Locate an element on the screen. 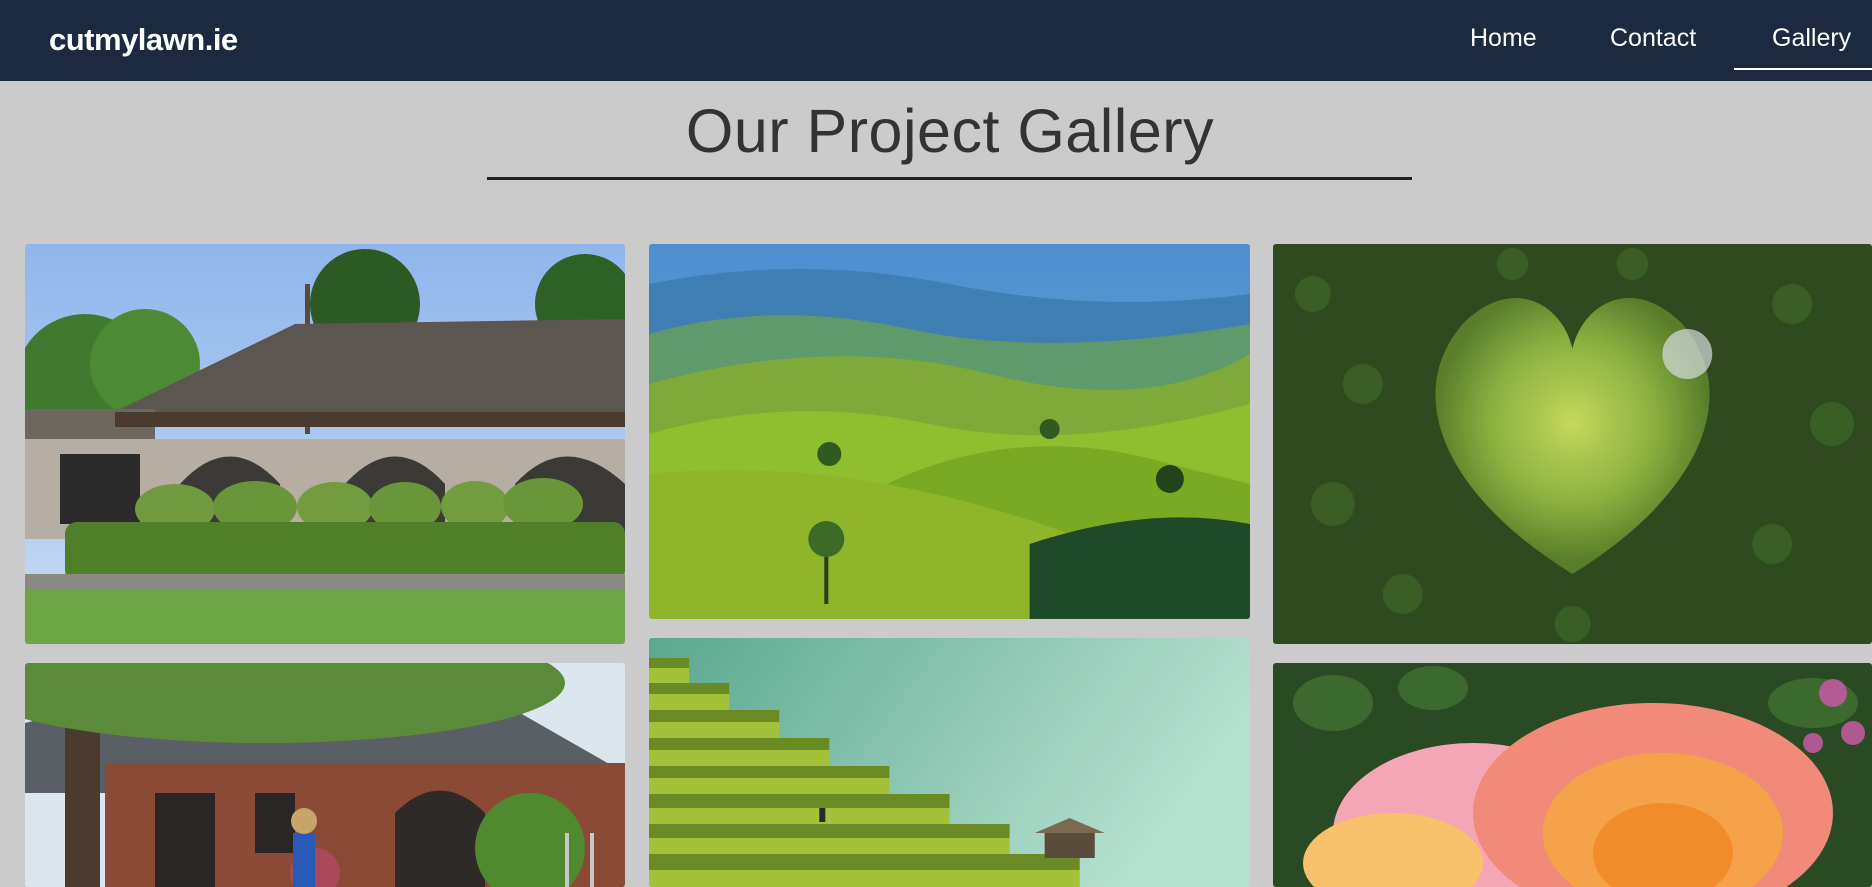 The height and width of the screenshot is (887, 1872). title-divider is located at coordinates (949, 178).